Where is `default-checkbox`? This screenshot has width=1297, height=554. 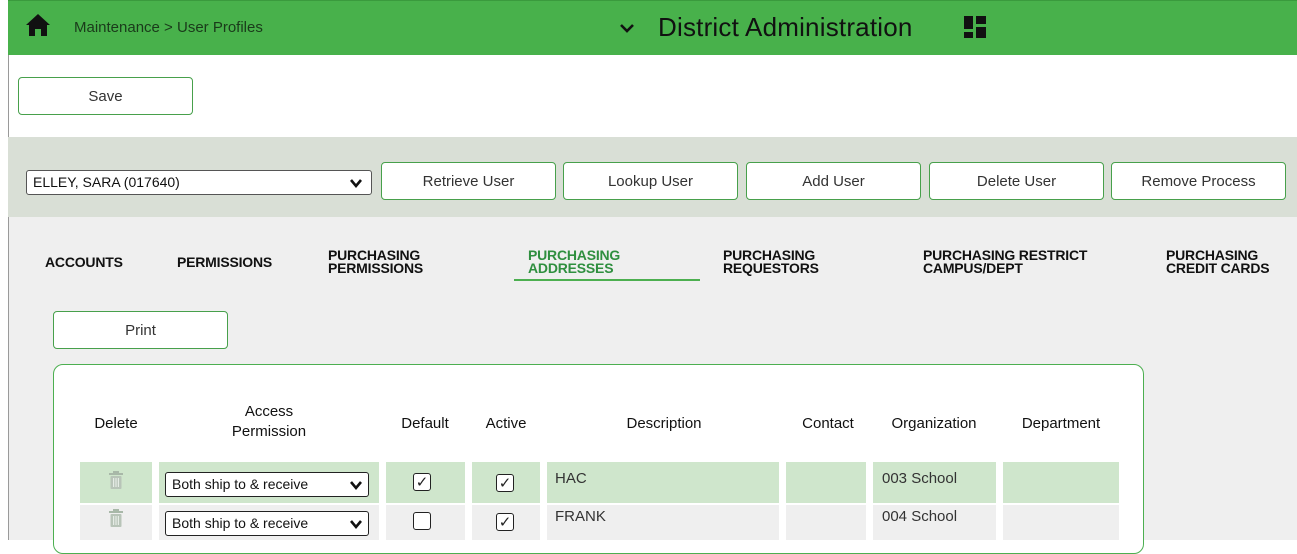 default-checkbox is located at coordinates (422, 521).